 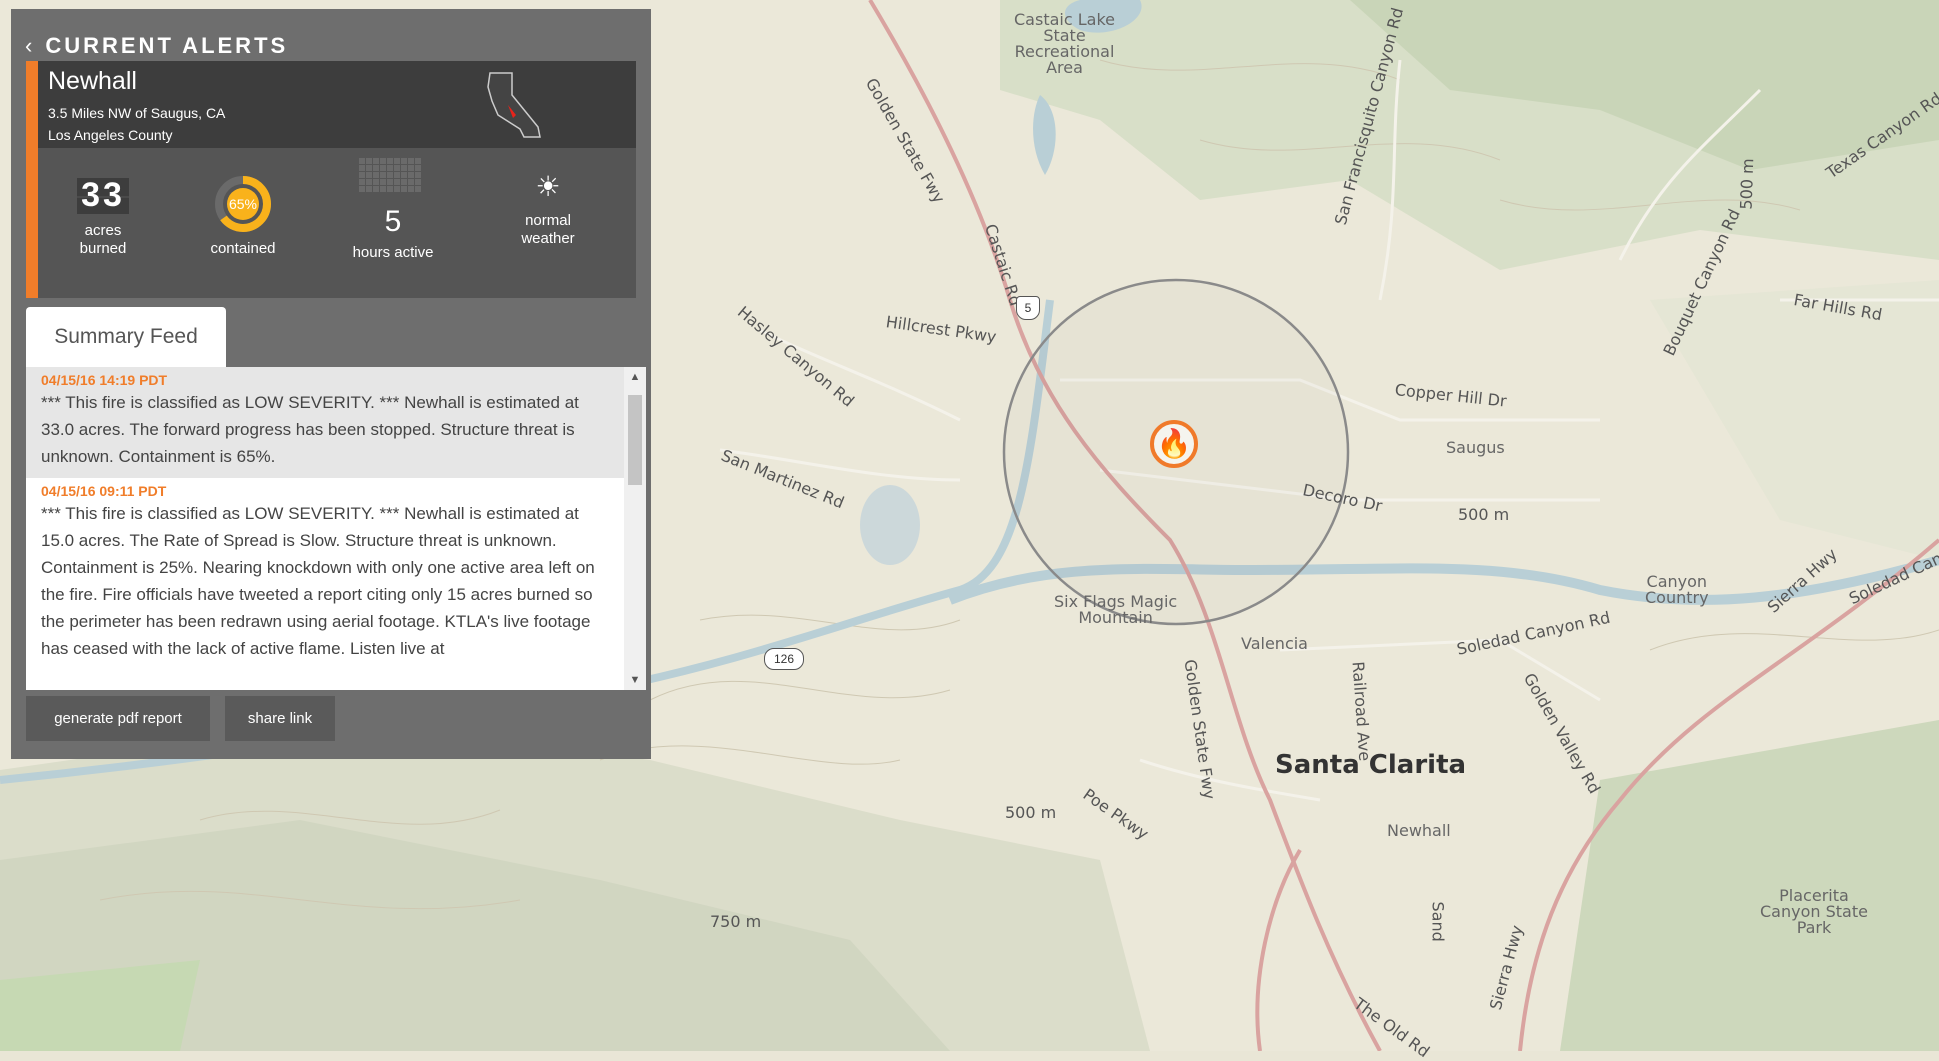 I want to click on generate-pdf-button: generate pdf report, so click(x=118, y=718).